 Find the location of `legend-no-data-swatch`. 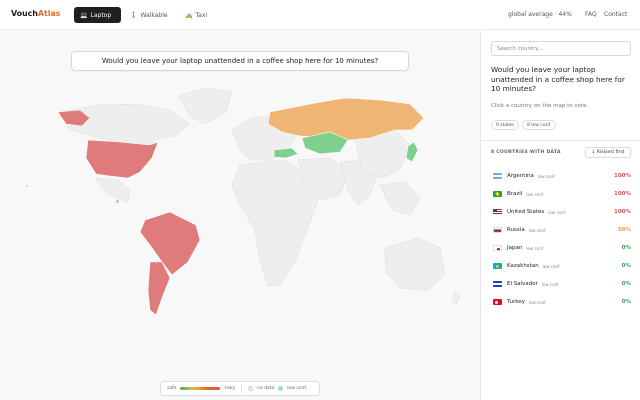

legend-no-data-swatch is located at coordinates (251, 388).